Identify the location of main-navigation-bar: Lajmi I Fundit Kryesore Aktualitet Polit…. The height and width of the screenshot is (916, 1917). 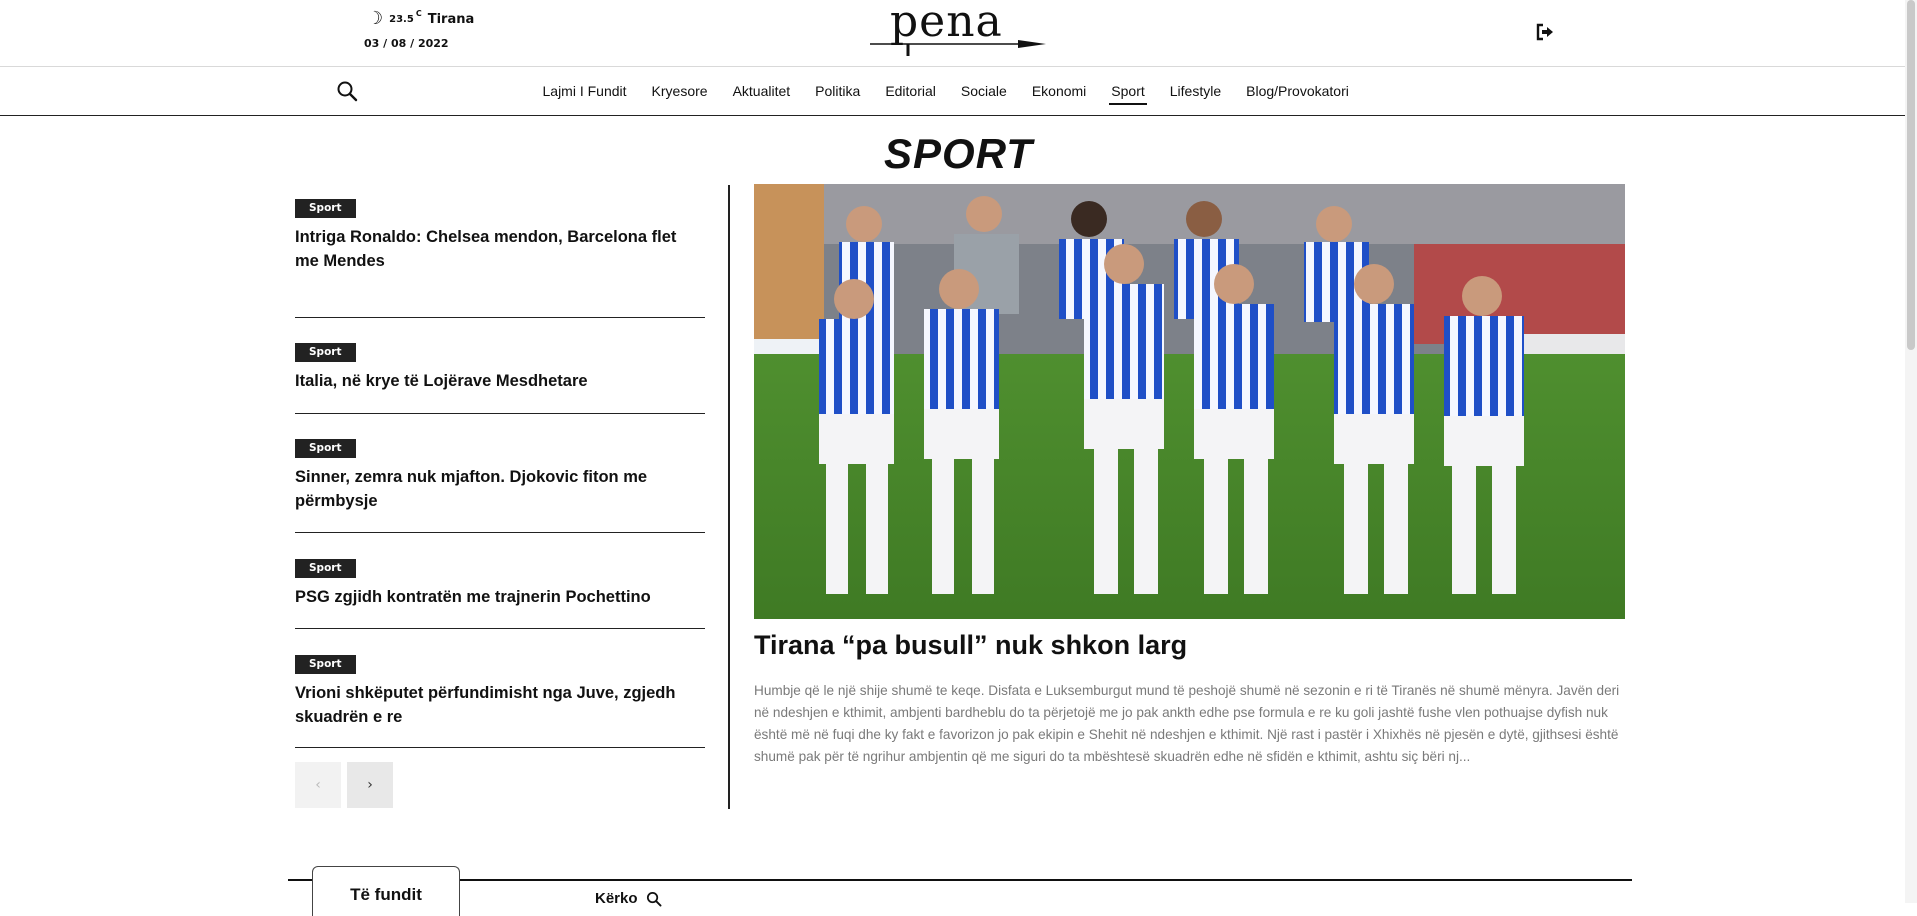
(958, 91).